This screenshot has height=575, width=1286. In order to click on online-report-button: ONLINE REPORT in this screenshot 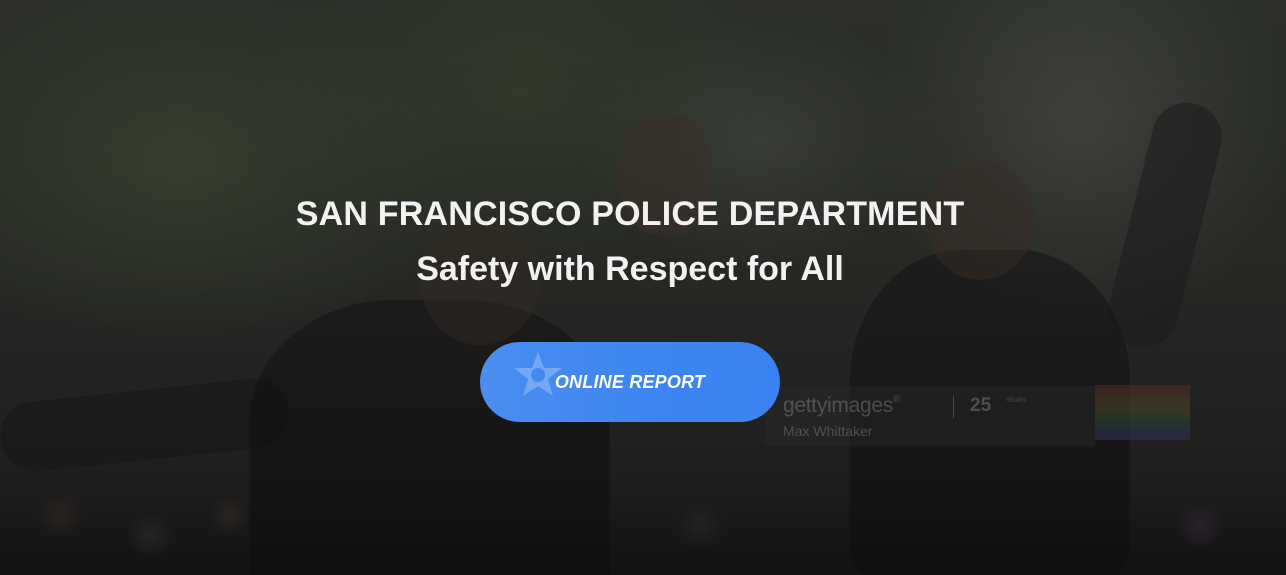, I will do `click(630, 382)`.